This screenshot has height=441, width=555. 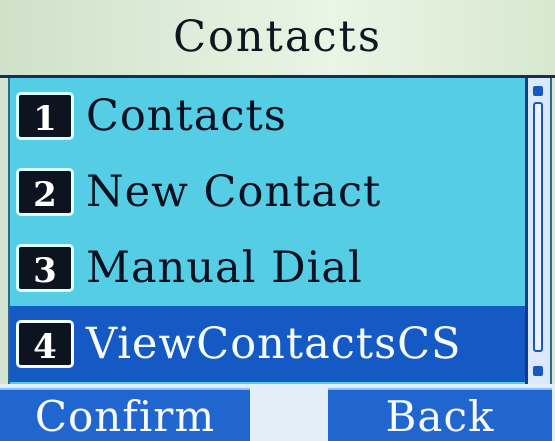 I want to click on vertical-scrollbar, so click(x=537, y=231).